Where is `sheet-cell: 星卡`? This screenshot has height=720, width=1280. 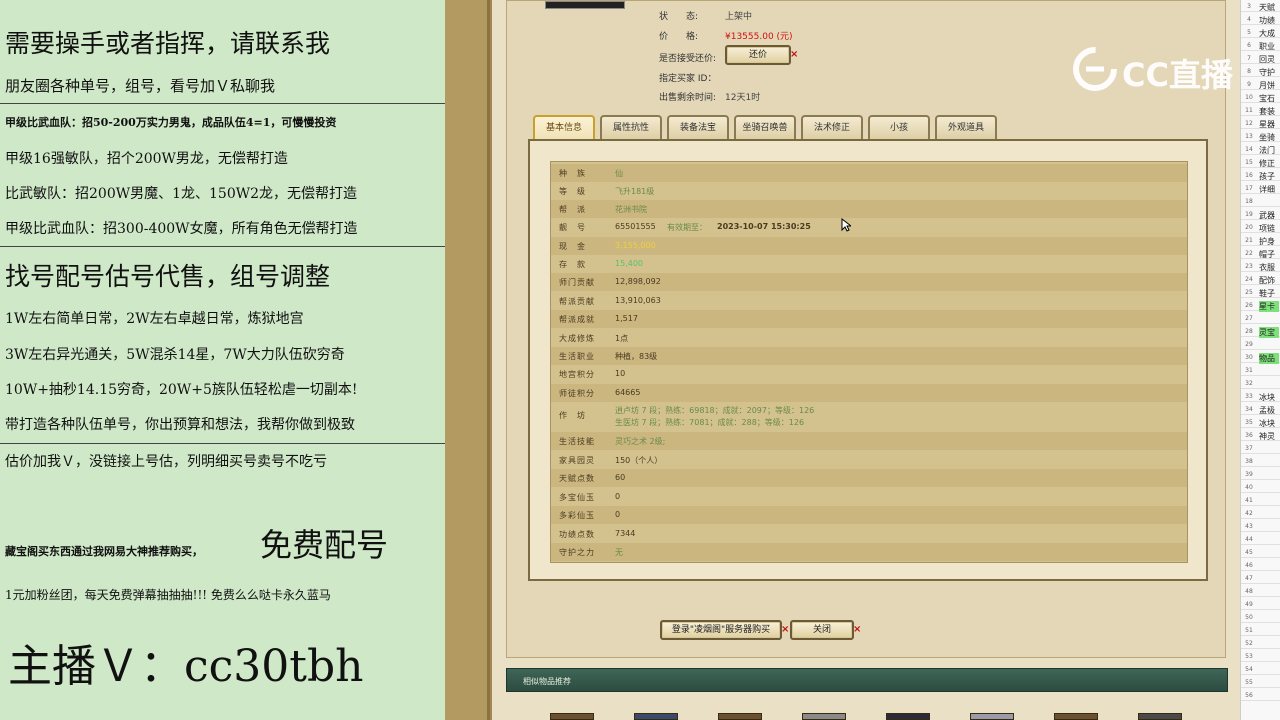 sheet-cell: 星卡 is located at coordinates (1269, 306).